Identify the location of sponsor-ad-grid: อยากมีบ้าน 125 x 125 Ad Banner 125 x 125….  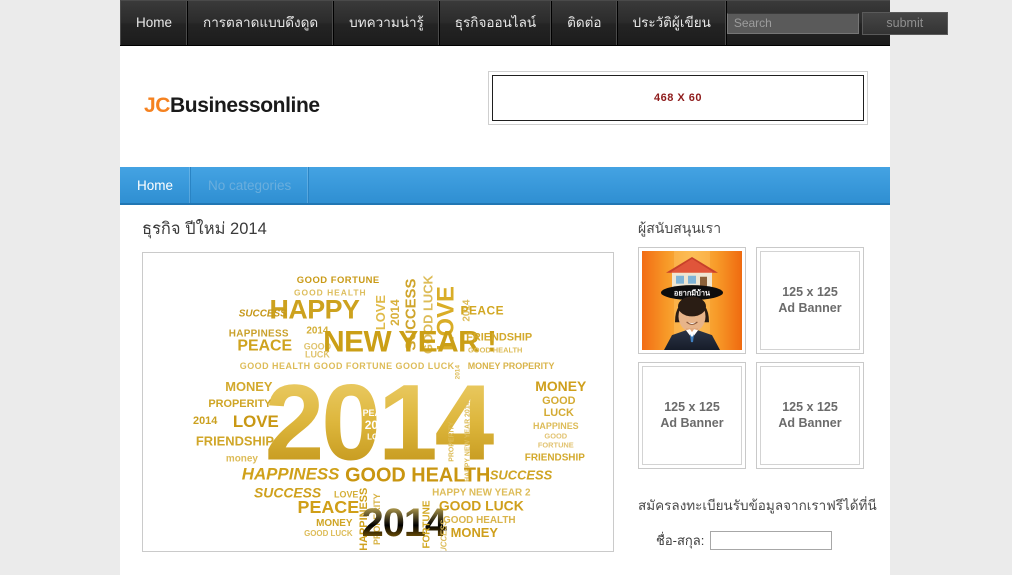
(753, 358).